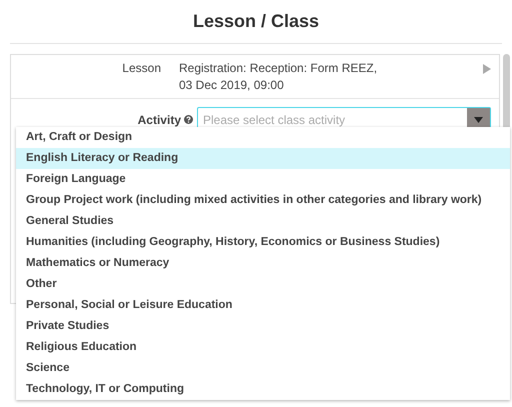 Image resolution: width=512 pixels, height=407 pixels. Describe the element at coordinates (478, 119) in the screenshot. I see `caret-icon` at that location.